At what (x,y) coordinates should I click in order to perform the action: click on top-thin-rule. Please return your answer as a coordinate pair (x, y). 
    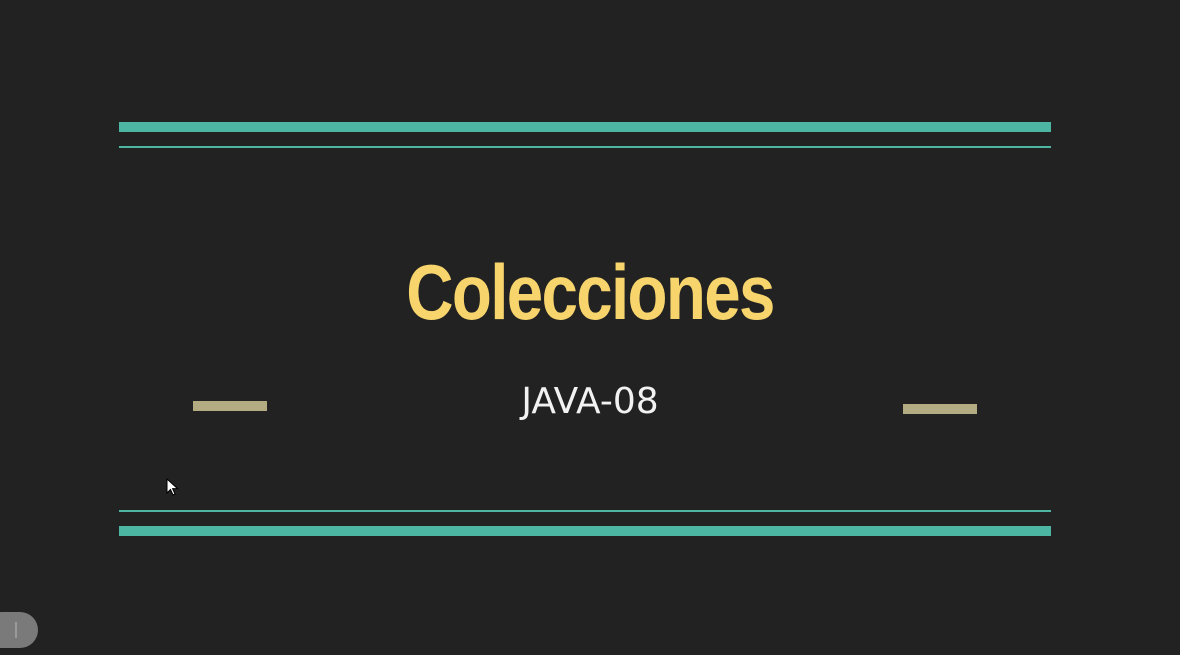
    Looking at the image, I should click on (585, 147).